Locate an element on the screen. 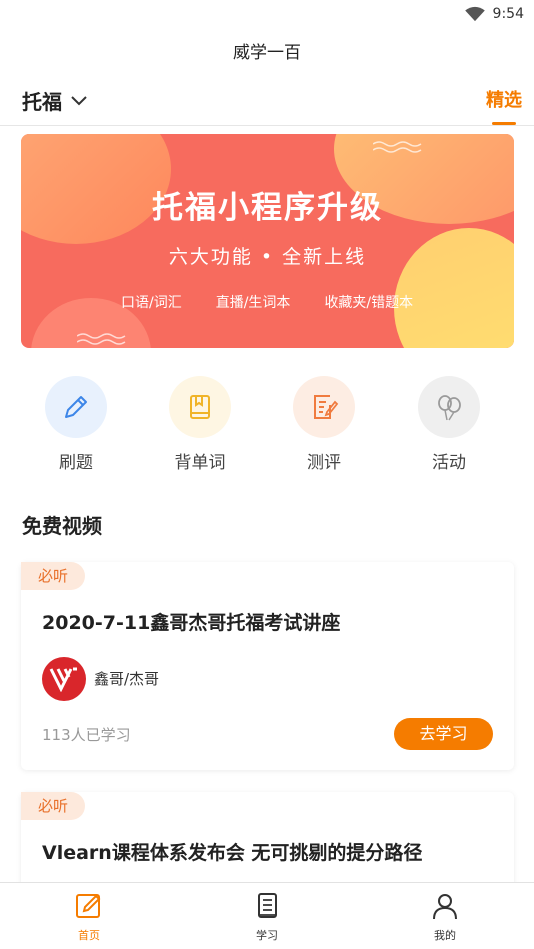  banner-headline: 托福小程序升级 is located at coordinates (267, 208).